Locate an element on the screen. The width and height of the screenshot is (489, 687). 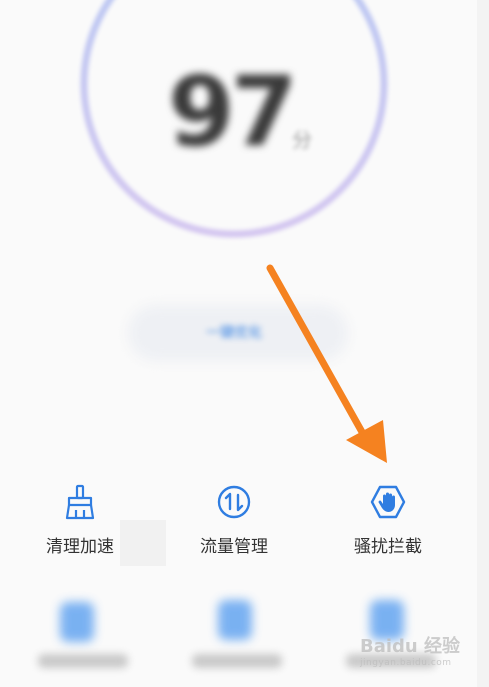
tool-label: 骚扰拦截 is located at coordinates (388, 547).